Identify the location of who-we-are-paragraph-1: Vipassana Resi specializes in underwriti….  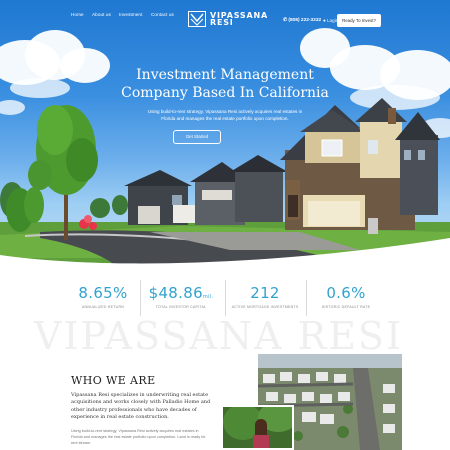
(141, 406).